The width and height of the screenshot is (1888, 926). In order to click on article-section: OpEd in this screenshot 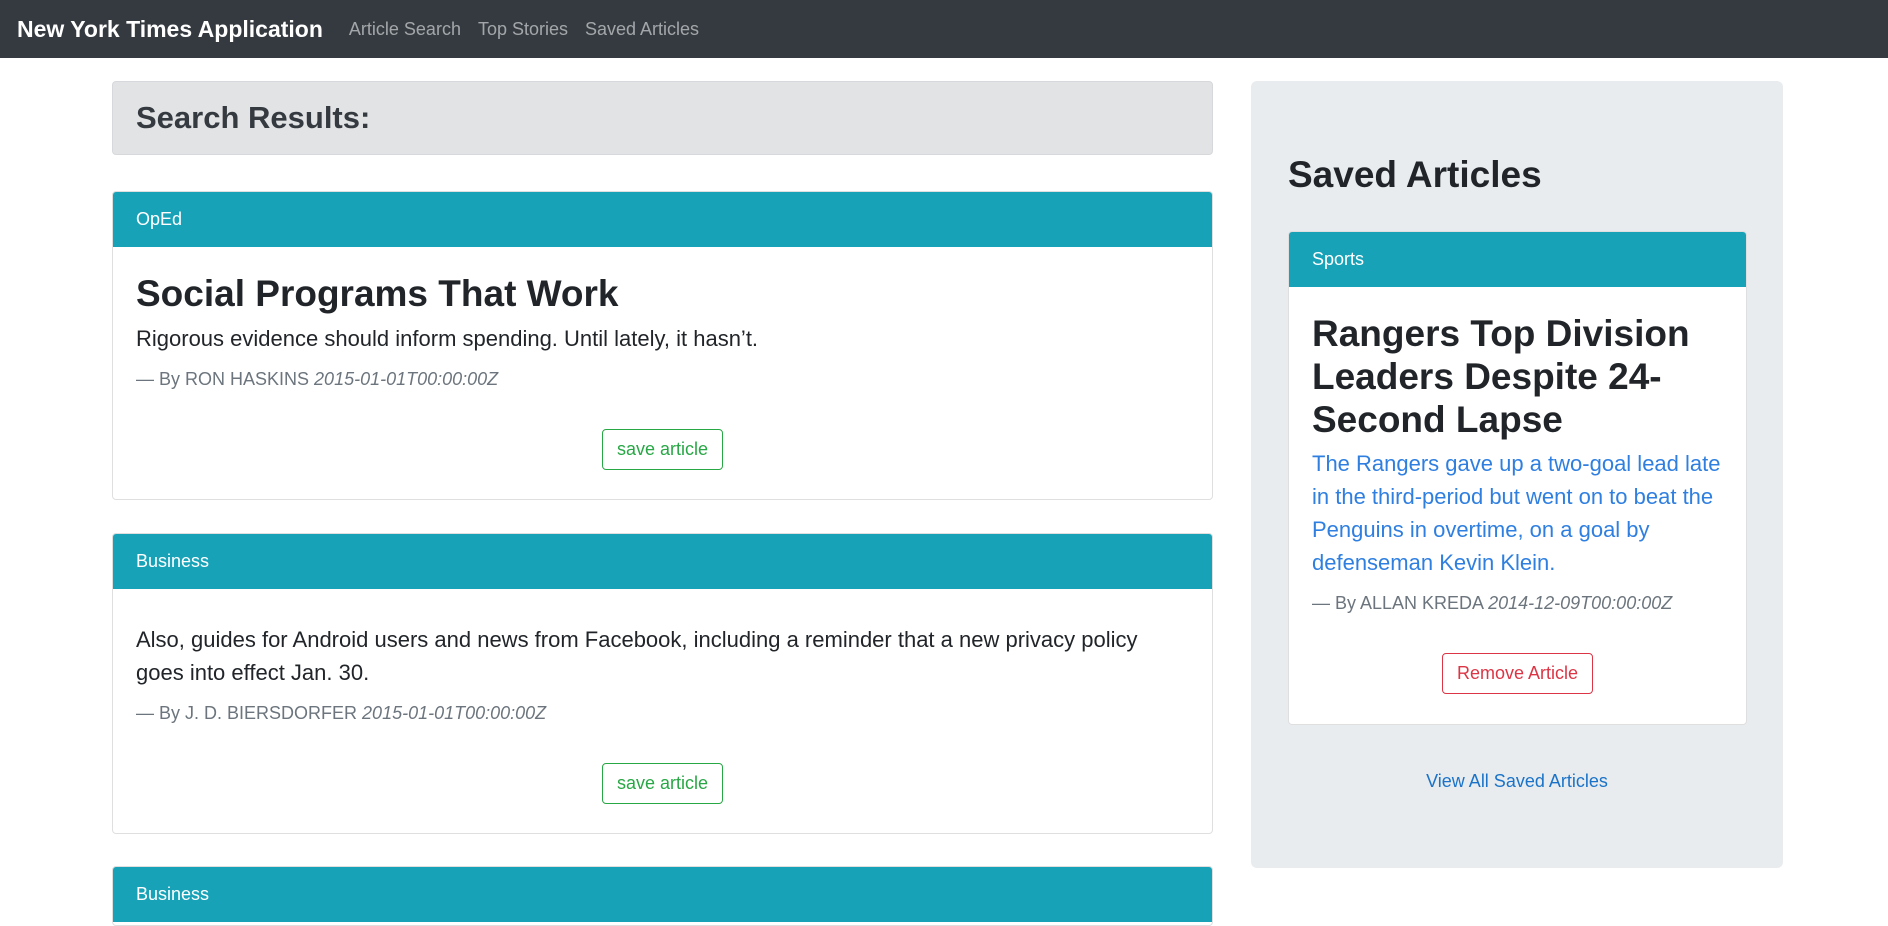, I will do `click(662, 219)`.